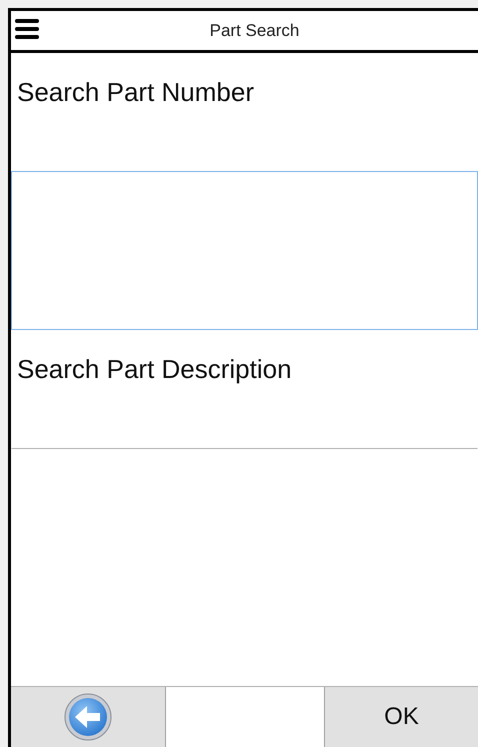  Describe the element at coordinates (88, 717) in the screenshot. I see `back-button` at that location.